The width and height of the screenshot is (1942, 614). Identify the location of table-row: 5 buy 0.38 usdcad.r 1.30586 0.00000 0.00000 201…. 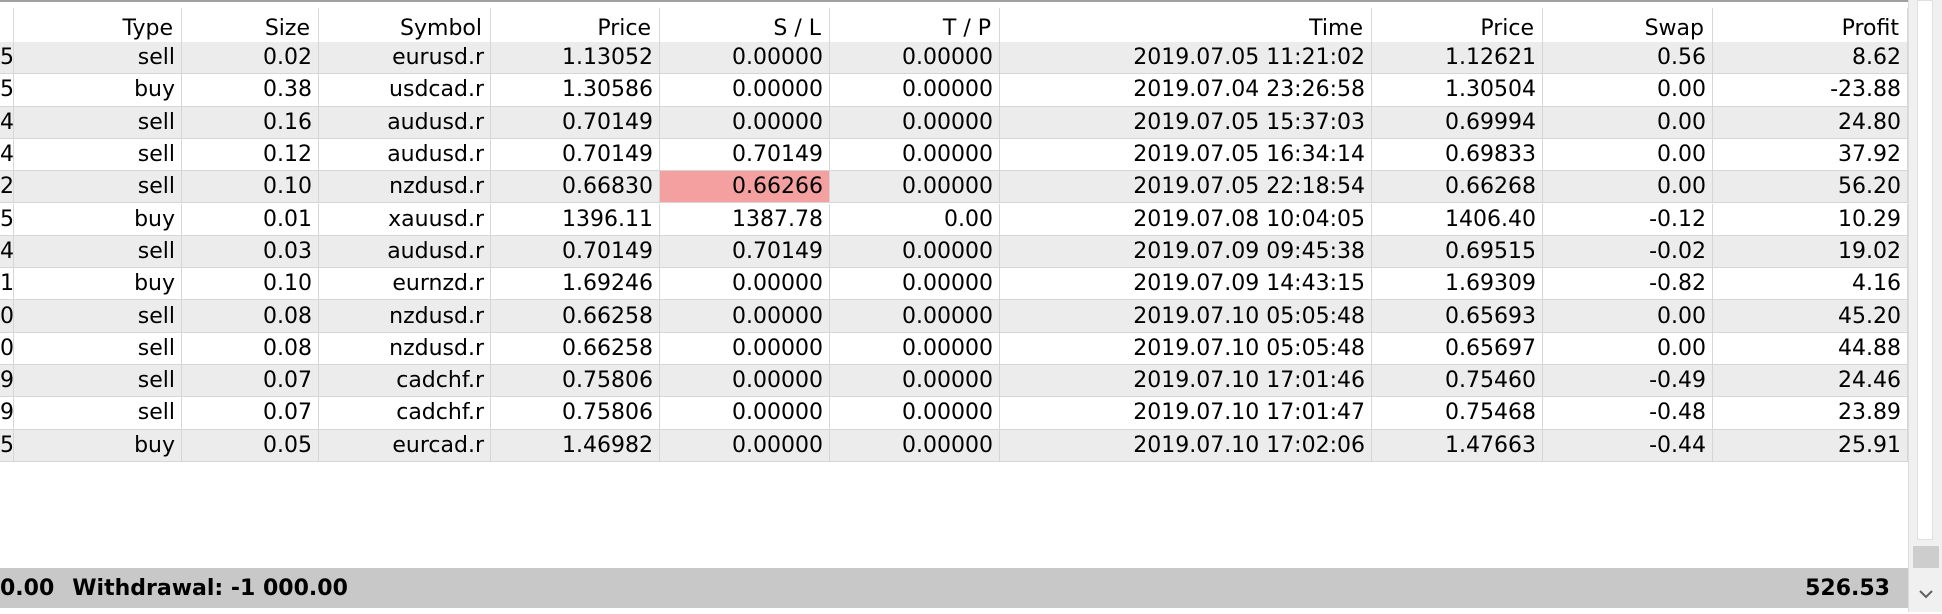
(954, 90).